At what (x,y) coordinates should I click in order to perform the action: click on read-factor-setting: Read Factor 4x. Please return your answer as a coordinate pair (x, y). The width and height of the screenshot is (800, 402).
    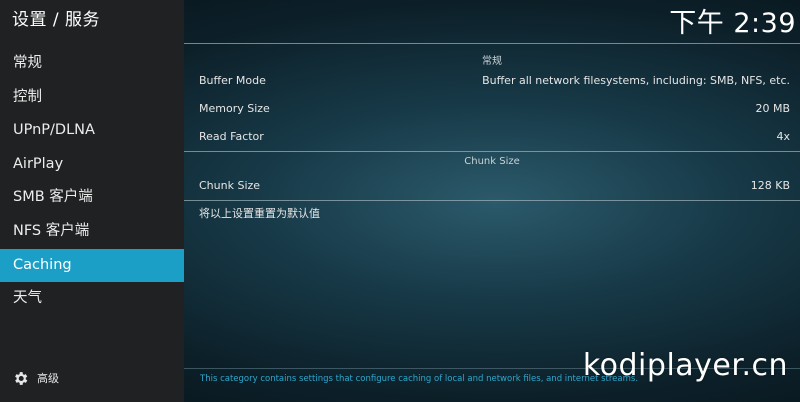
    Looking at the image, I should click on (492, 137).